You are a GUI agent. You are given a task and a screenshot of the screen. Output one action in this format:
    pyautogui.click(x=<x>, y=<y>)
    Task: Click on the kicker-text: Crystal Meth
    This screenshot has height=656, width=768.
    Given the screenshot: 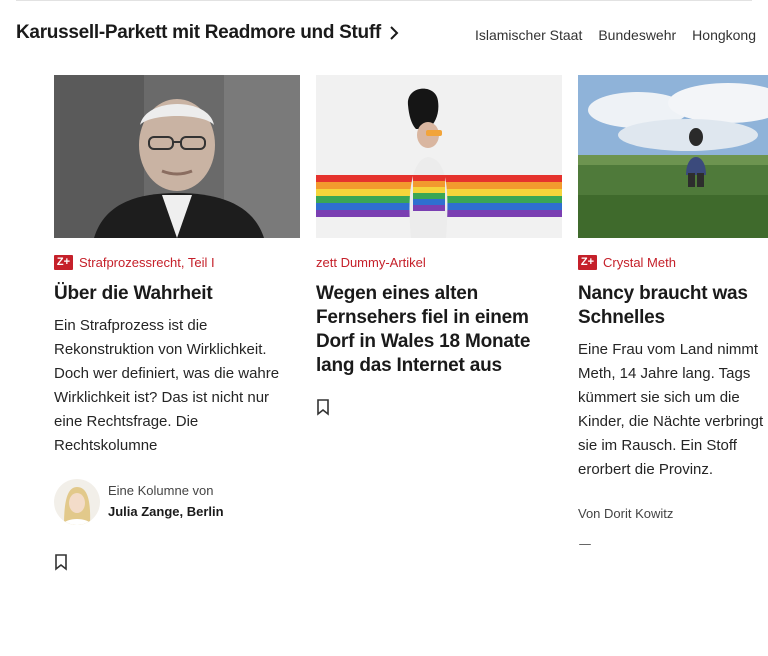 What is the action you would take?
    pyautogui.click(x=639, y=262)
    